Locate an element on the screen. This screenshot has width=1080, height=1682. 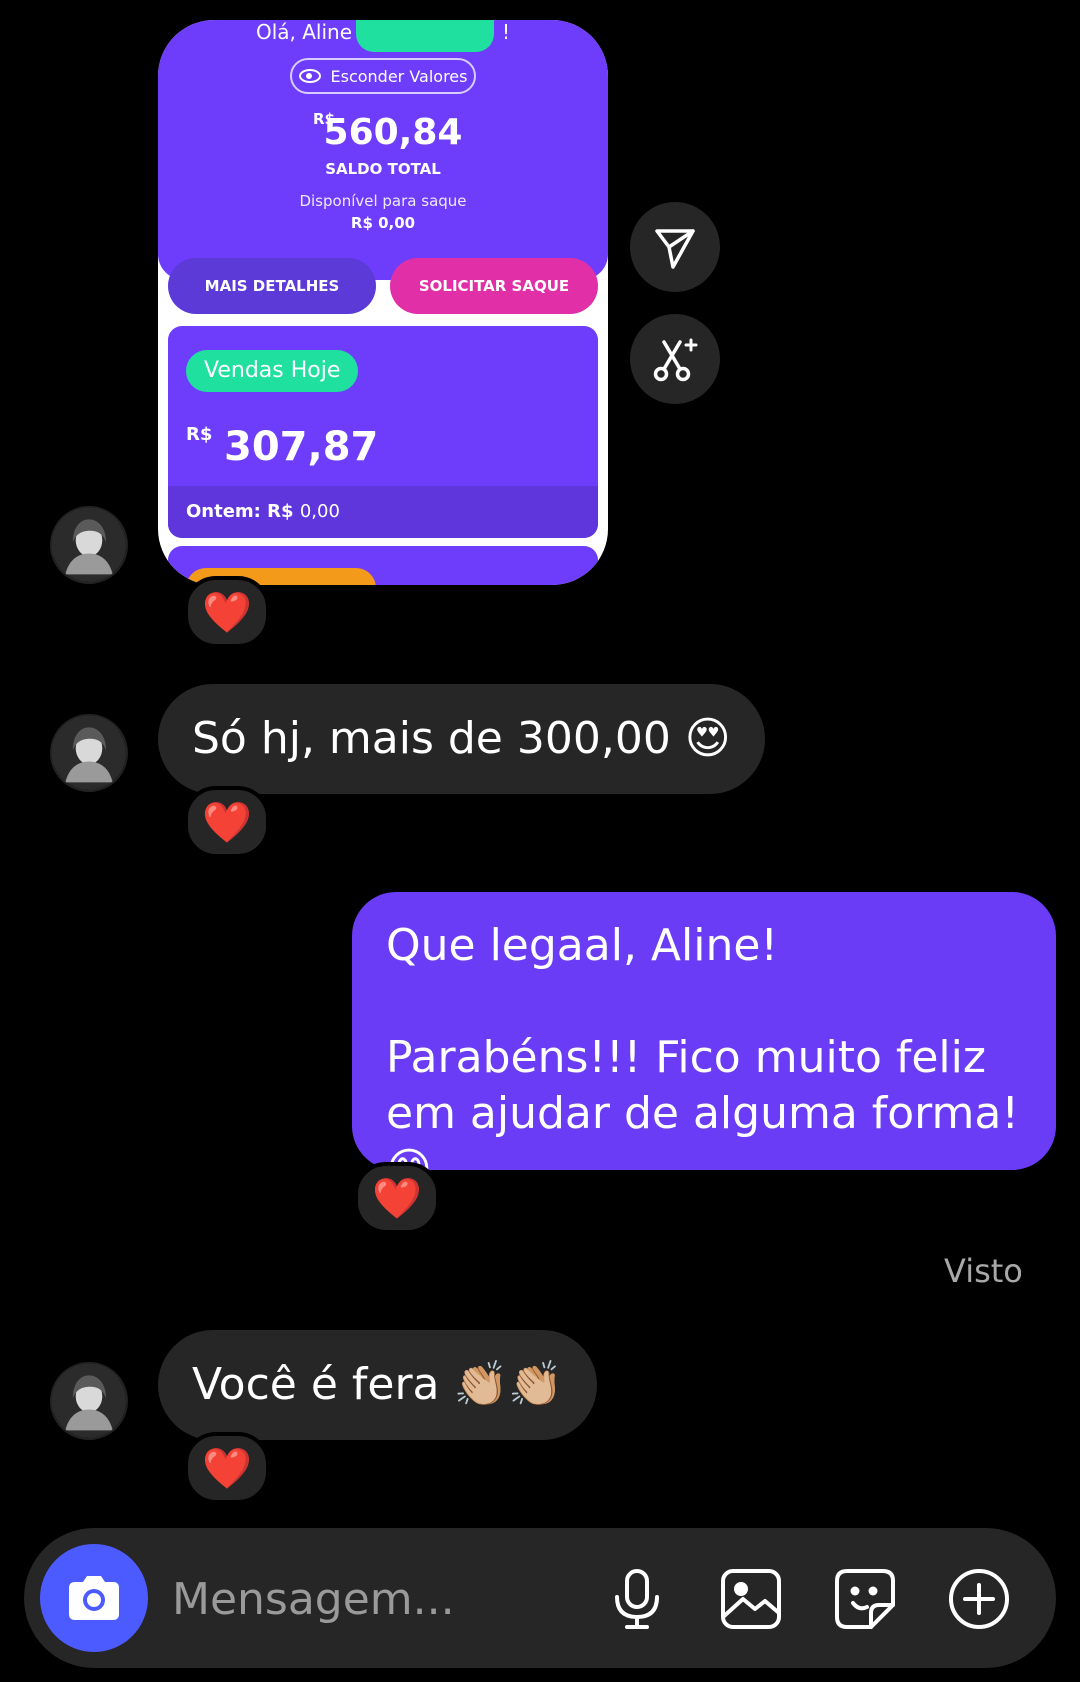
camera-icon is located at coordinates (94, 1598).